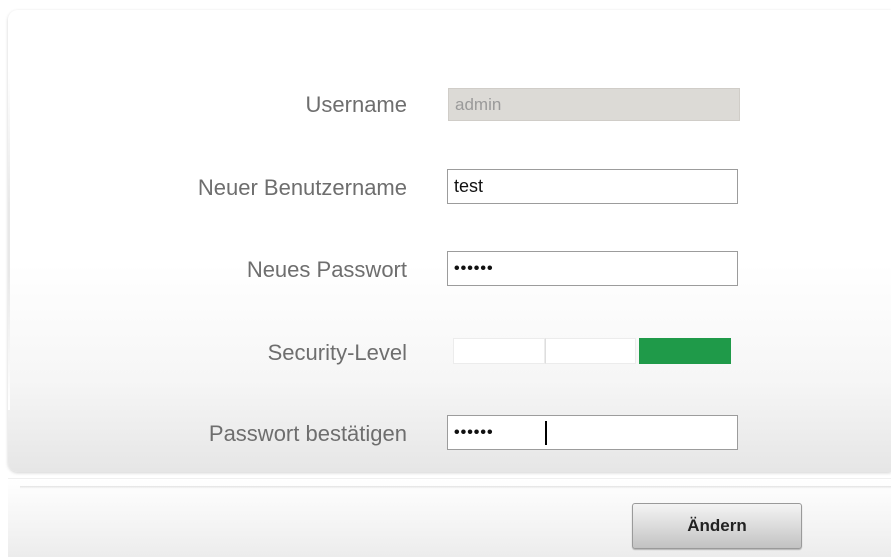 Image resolution: width=891 pixels, height=557 pixels. What do you see at coordinates (717, 526) in the screenshot?
I see `change-button: Ändern` at bounding box center [717, 526].